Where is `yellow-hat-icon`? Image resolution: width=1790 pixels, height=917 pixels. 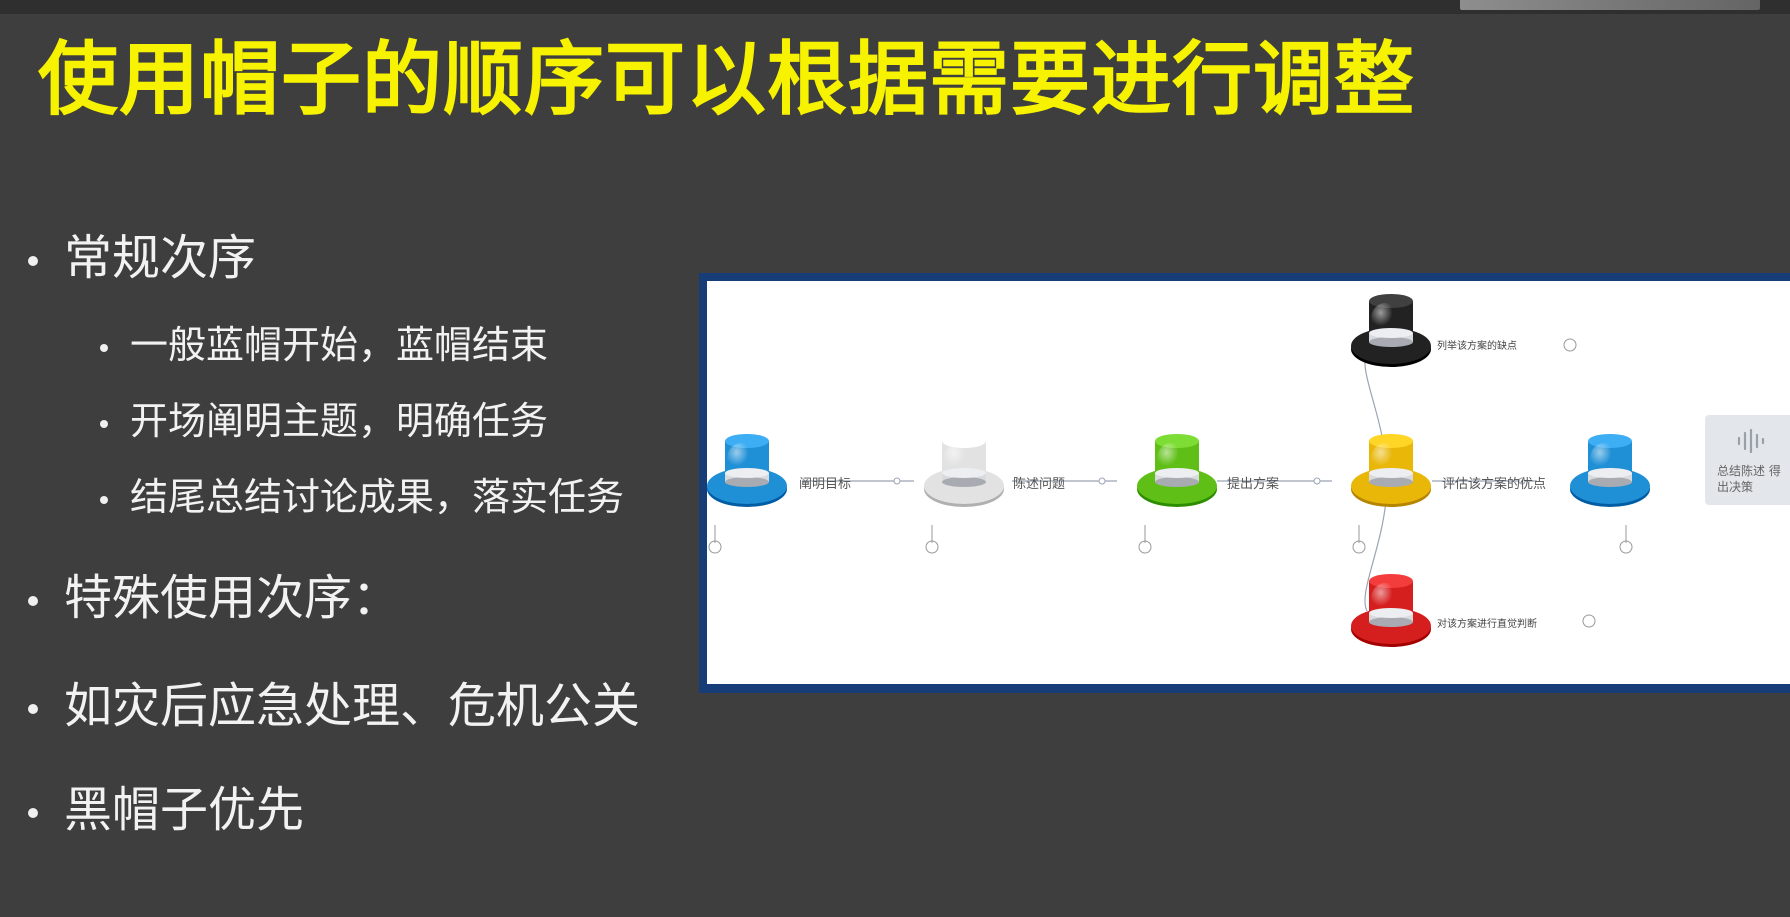 yellow-hat-icon is located at coordinates (1391, 470).